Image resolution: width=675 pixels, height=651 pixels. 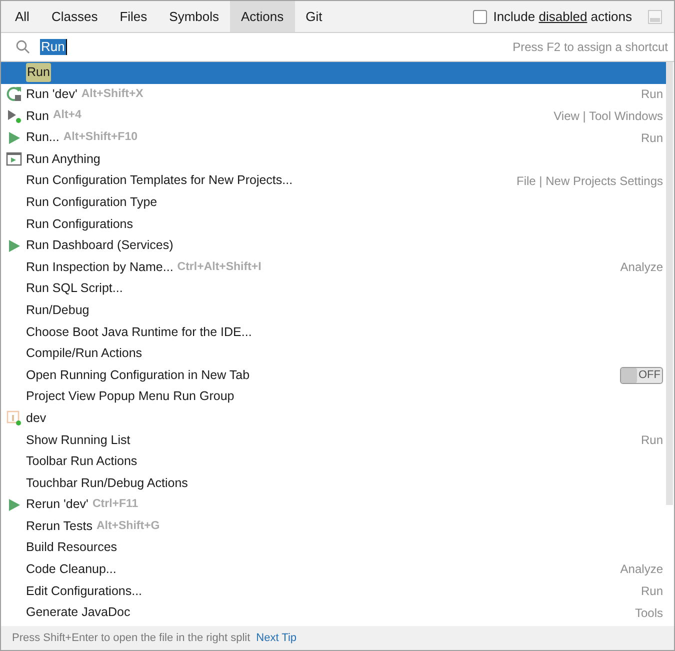 What do you see at coordinates (100, 245) in the screenshot?
I see `action-name: Run Dashboard (Services)` at bounding box center [100, 245].